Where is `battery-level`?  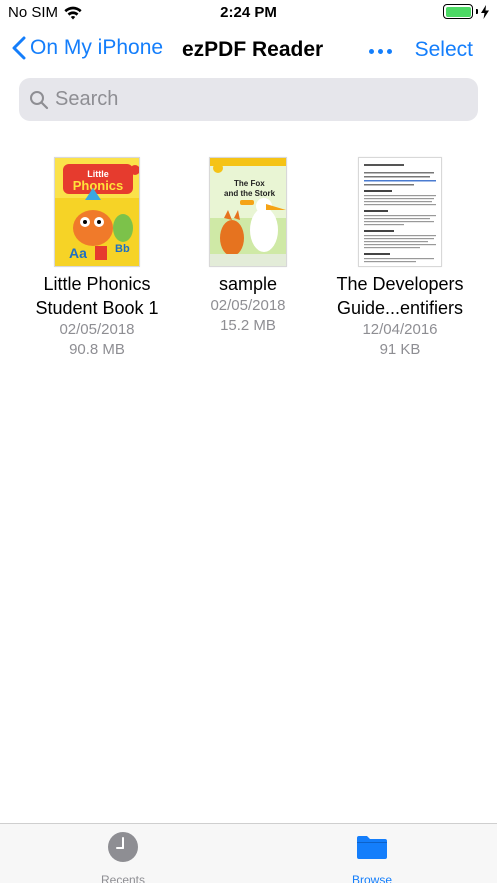
battery-level is located at coordinates (458, 11).